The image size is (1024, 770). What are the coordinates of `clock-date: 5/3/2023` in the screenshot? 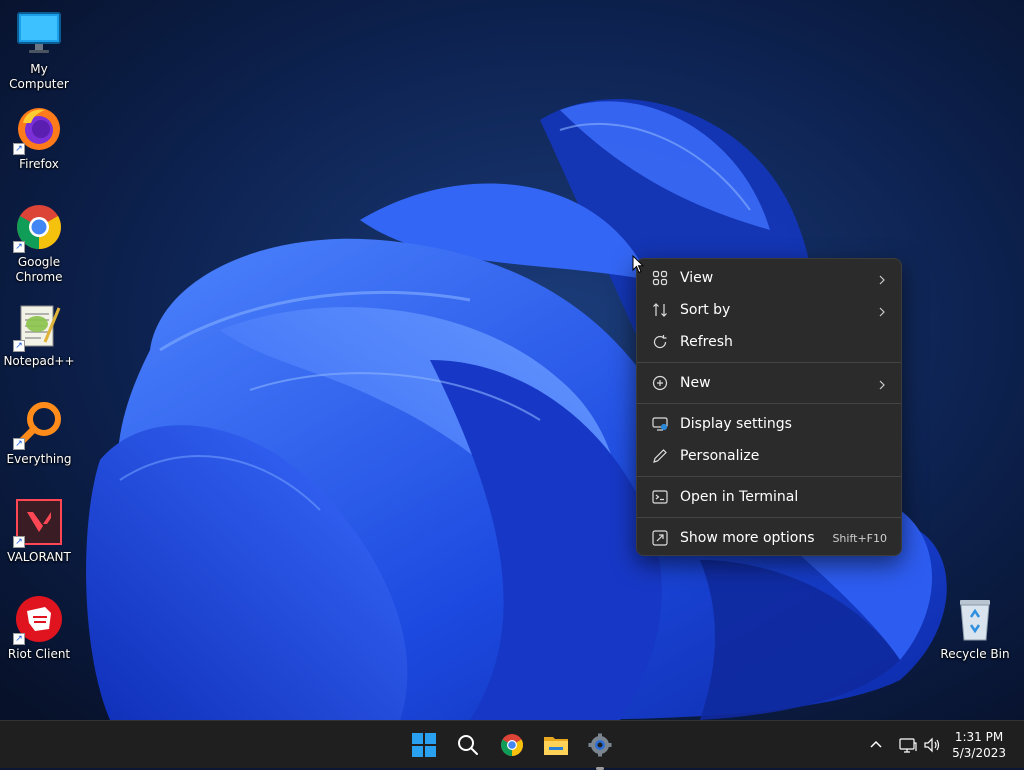 It's located at (979, 753).